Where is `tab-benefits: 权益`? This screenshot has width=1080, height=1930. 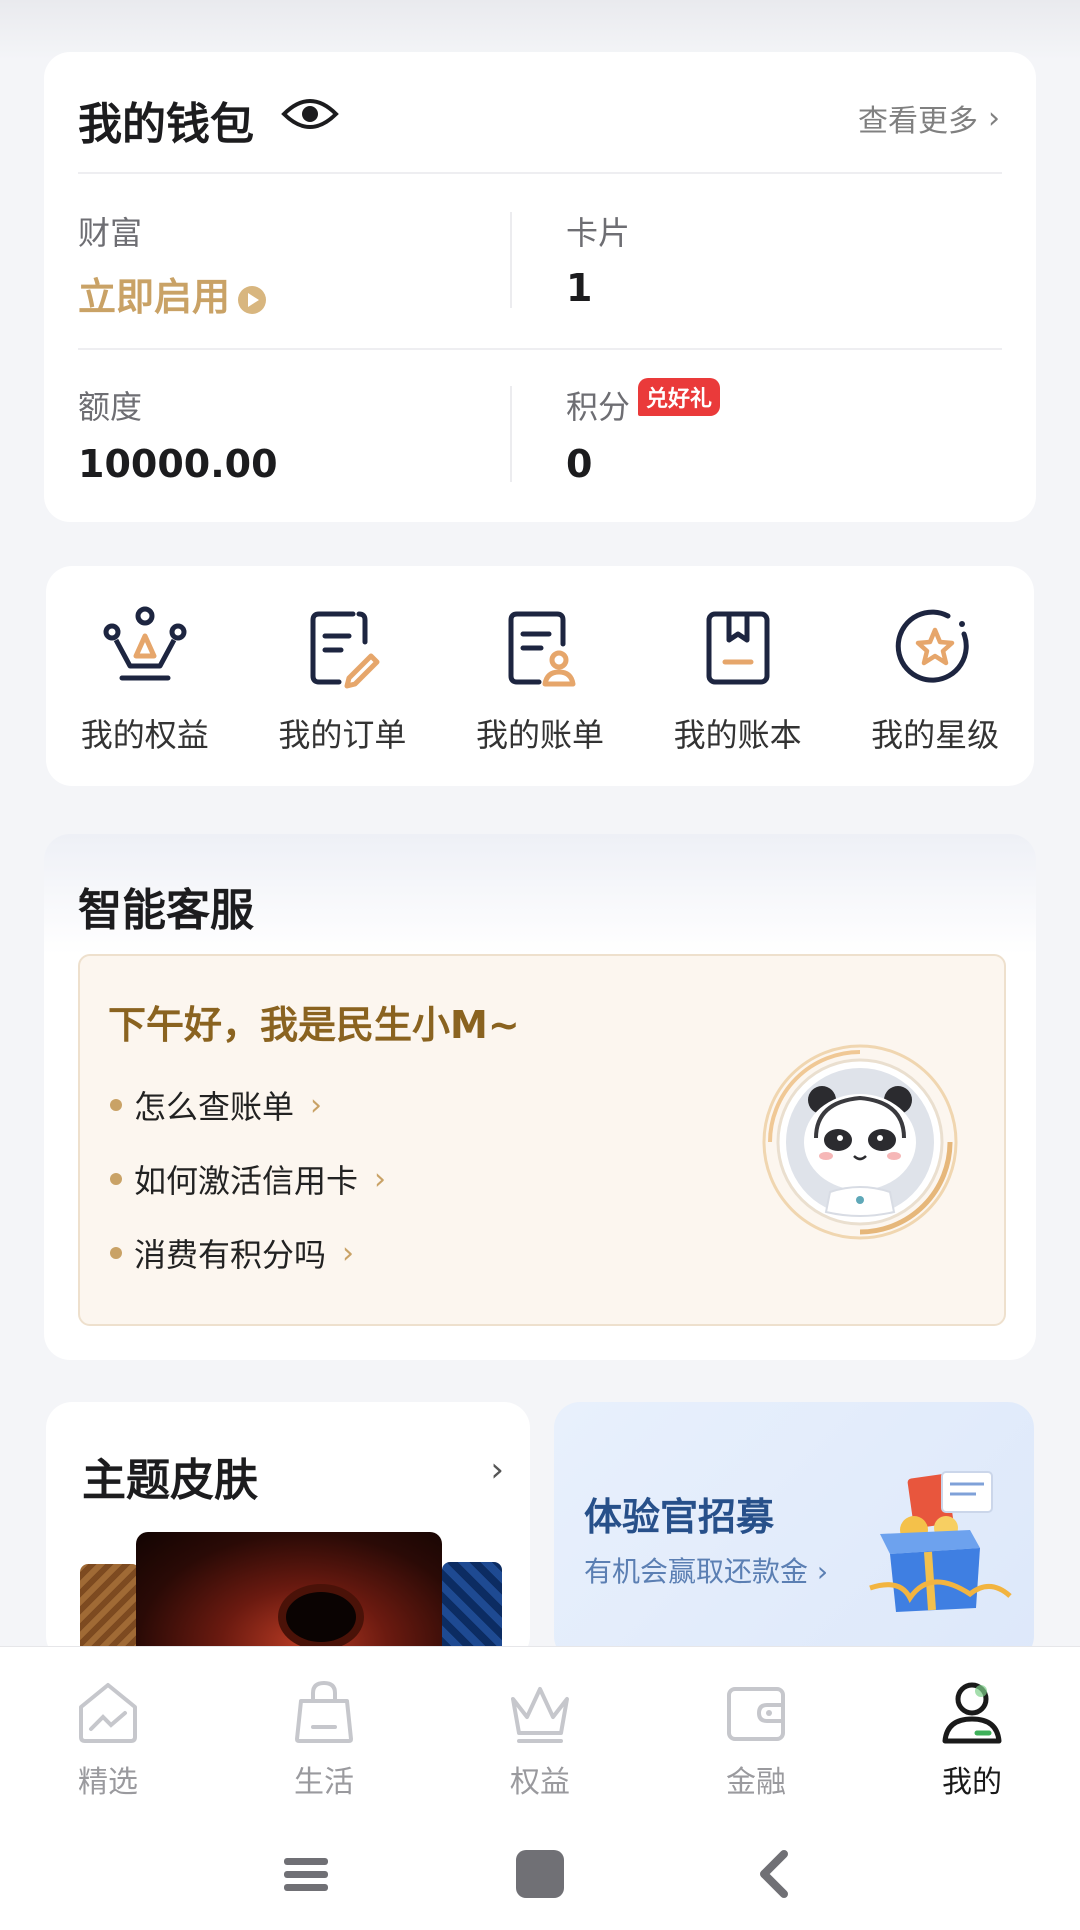 tab-benefits: 权益 is located at coordinates (540, 1731).